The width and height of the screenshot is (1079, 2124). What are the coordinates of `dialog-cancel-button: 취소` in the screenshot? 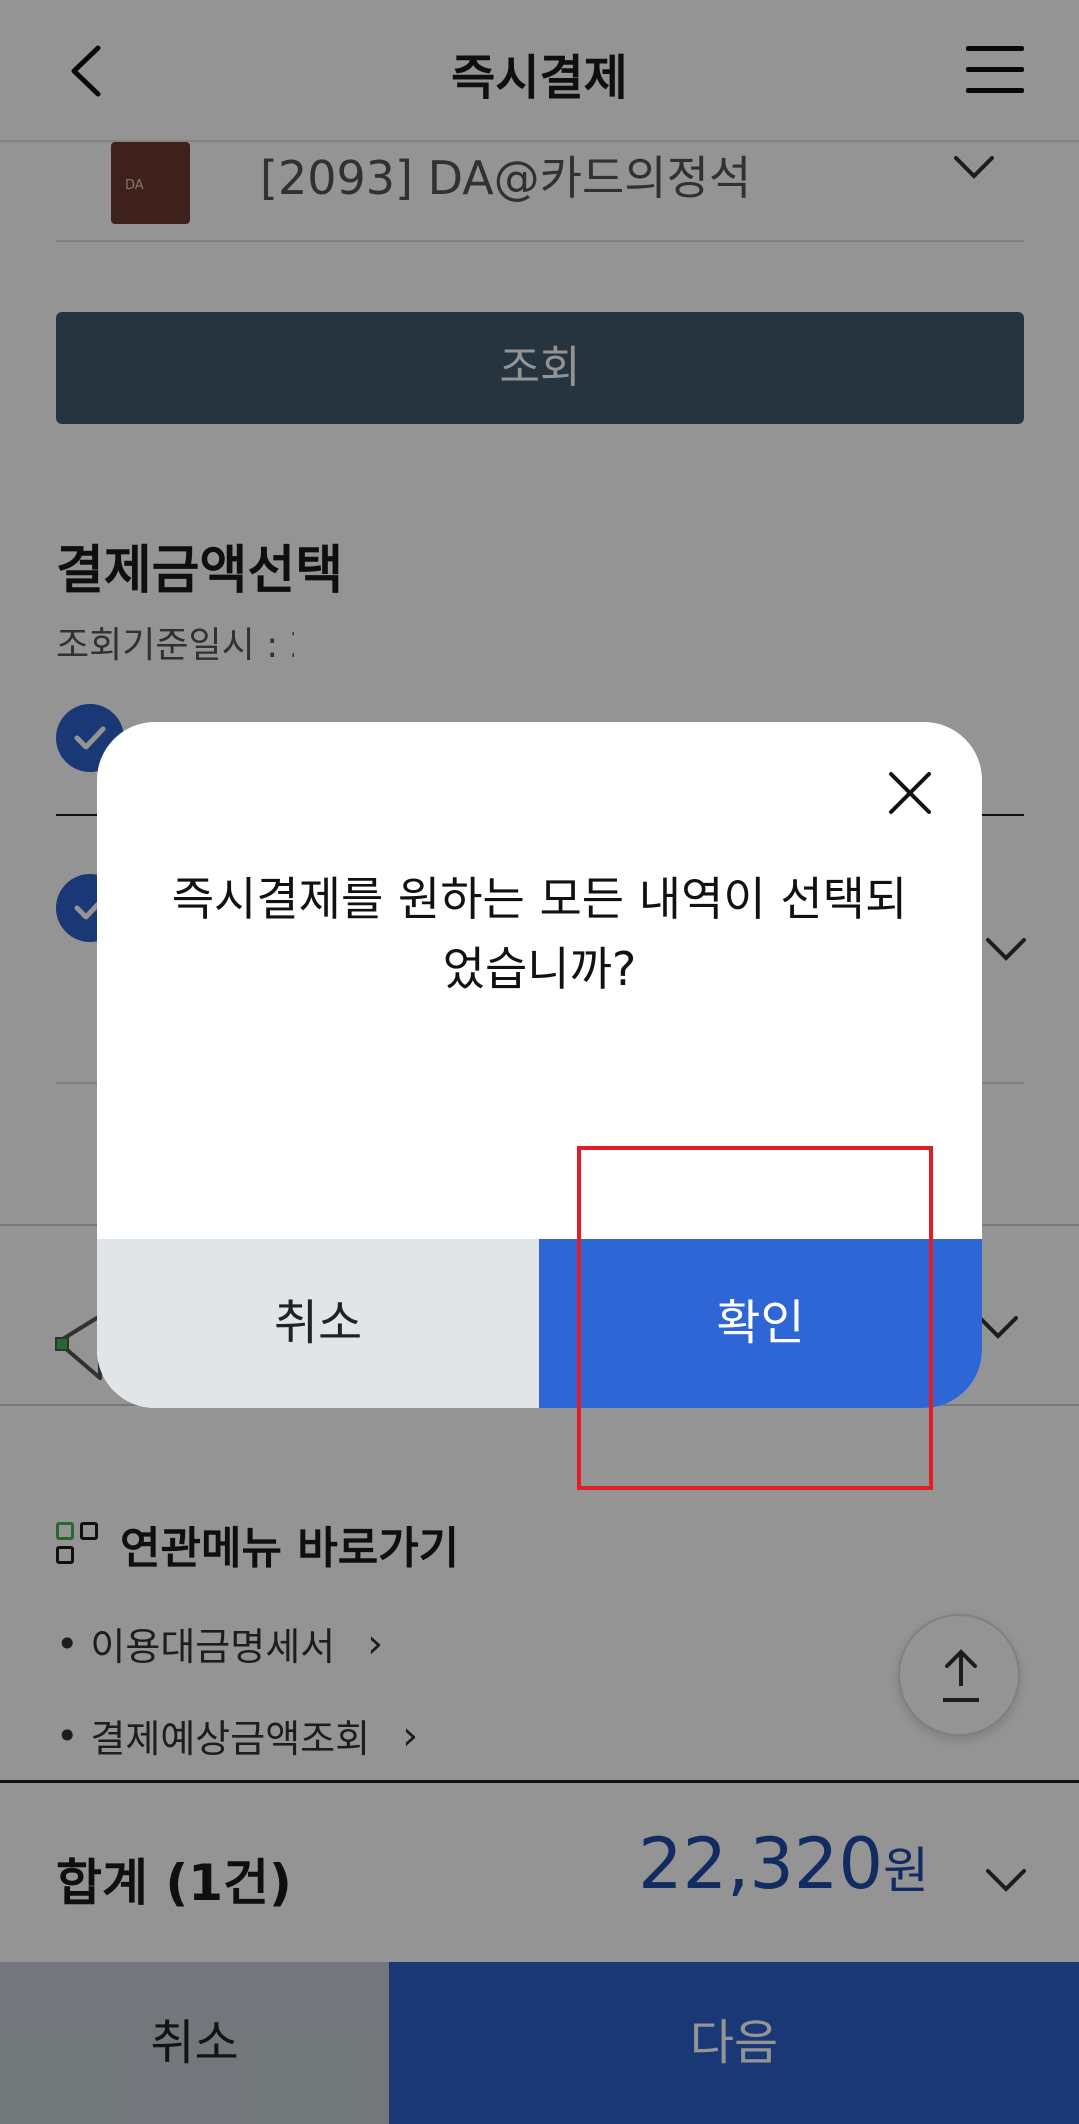 It's located at (318, 1323).